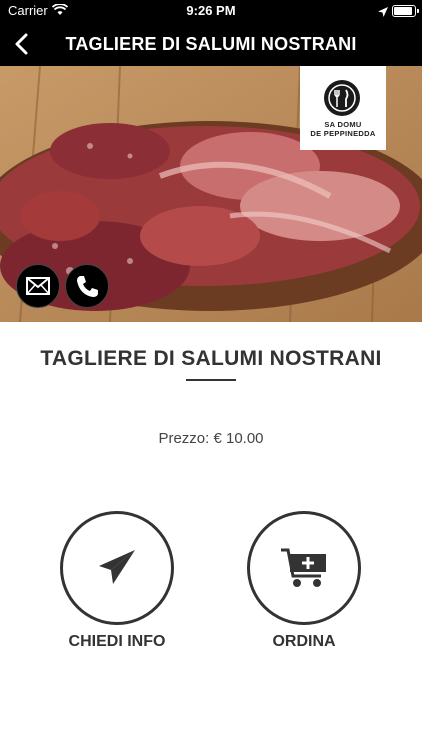  What do you see at coordinates (342, 98) in the screenshot?
I see `fork-knife-icon` at bounding box center [342, 98].